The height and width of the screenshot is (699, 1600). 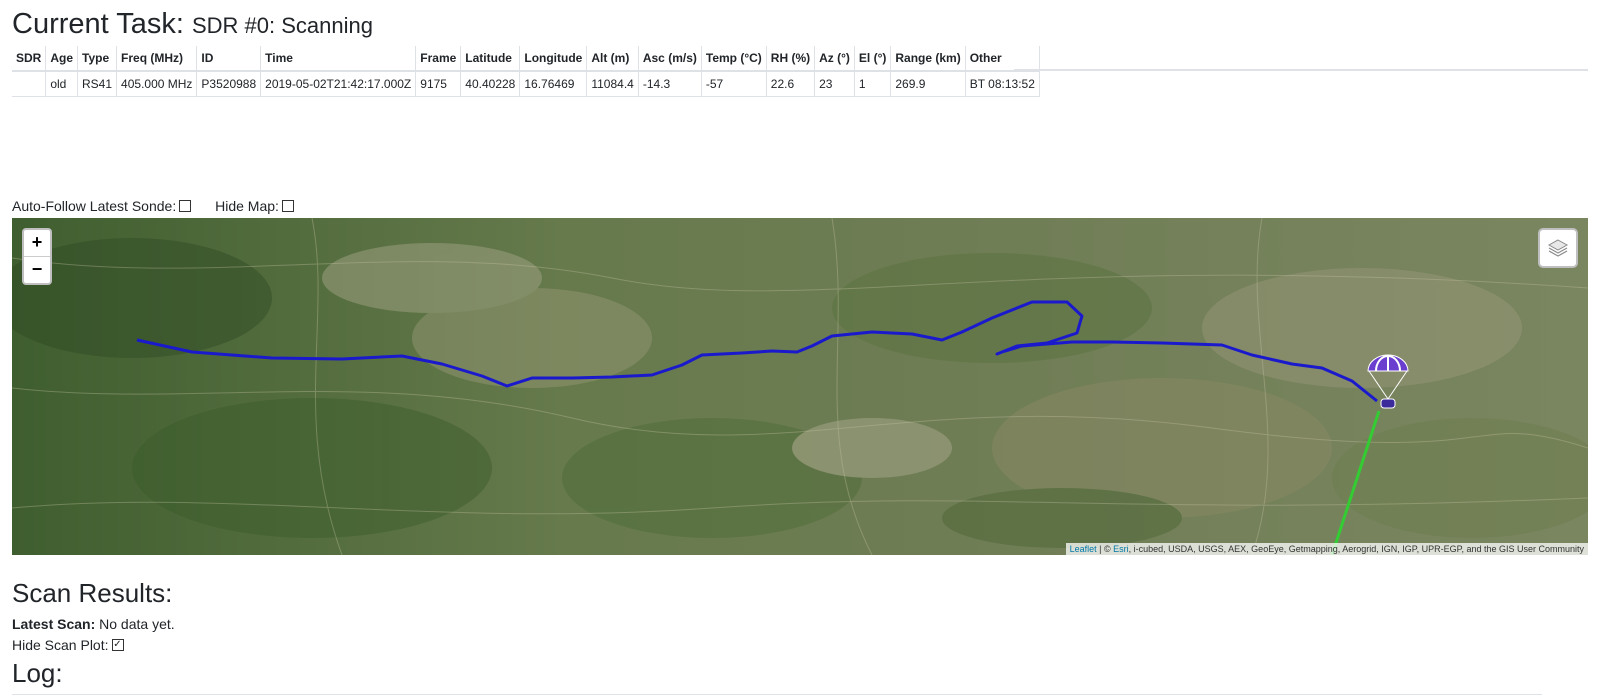 What do you see at coordinates (185, 206) in the screenshot?
I see `auto-follow-checkbox` at bounding box center [185, 206].